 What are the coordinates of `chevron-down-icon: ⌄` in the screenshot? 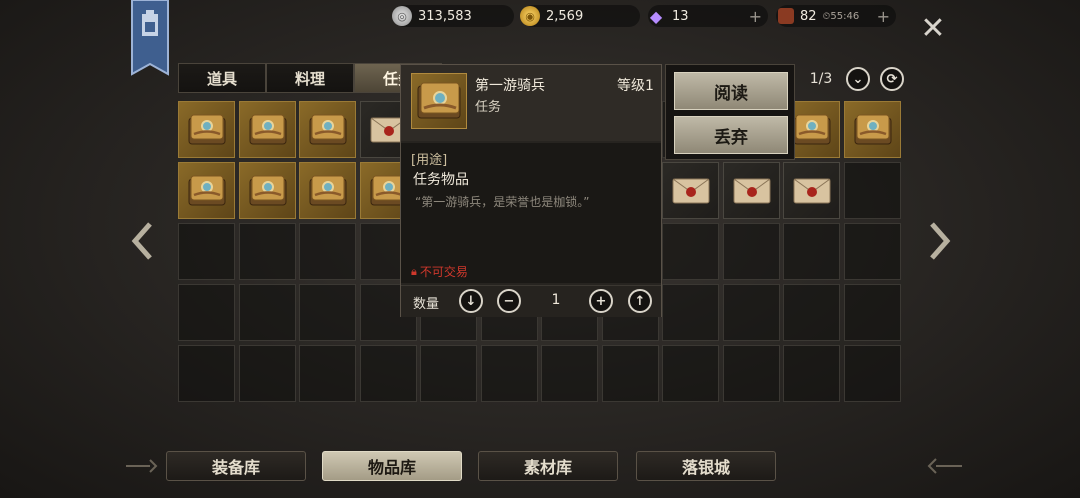 It's located at (858, 79).